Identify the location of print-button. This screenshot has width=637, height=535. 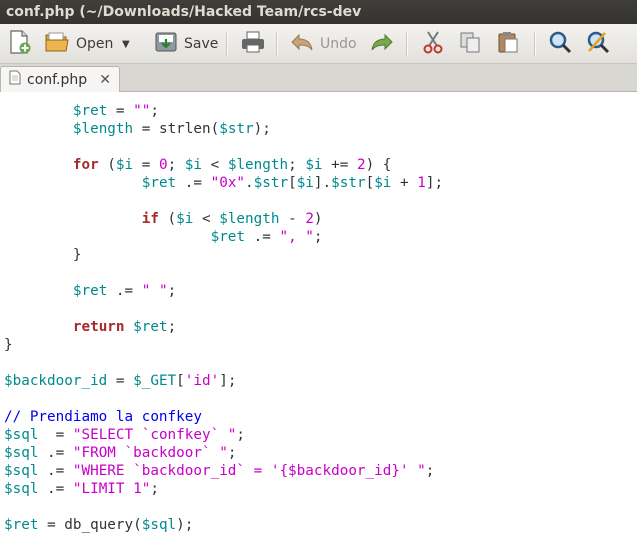
(253, 44).